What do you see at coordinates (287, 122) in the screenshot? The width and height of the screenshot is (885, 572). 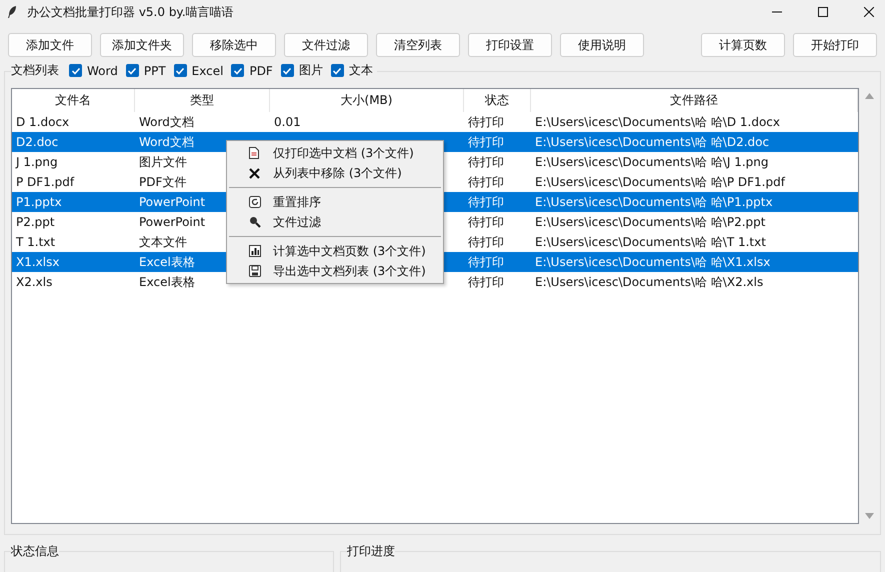 I see `table-cell-text: 0.01` at bounding box center [287, 122].